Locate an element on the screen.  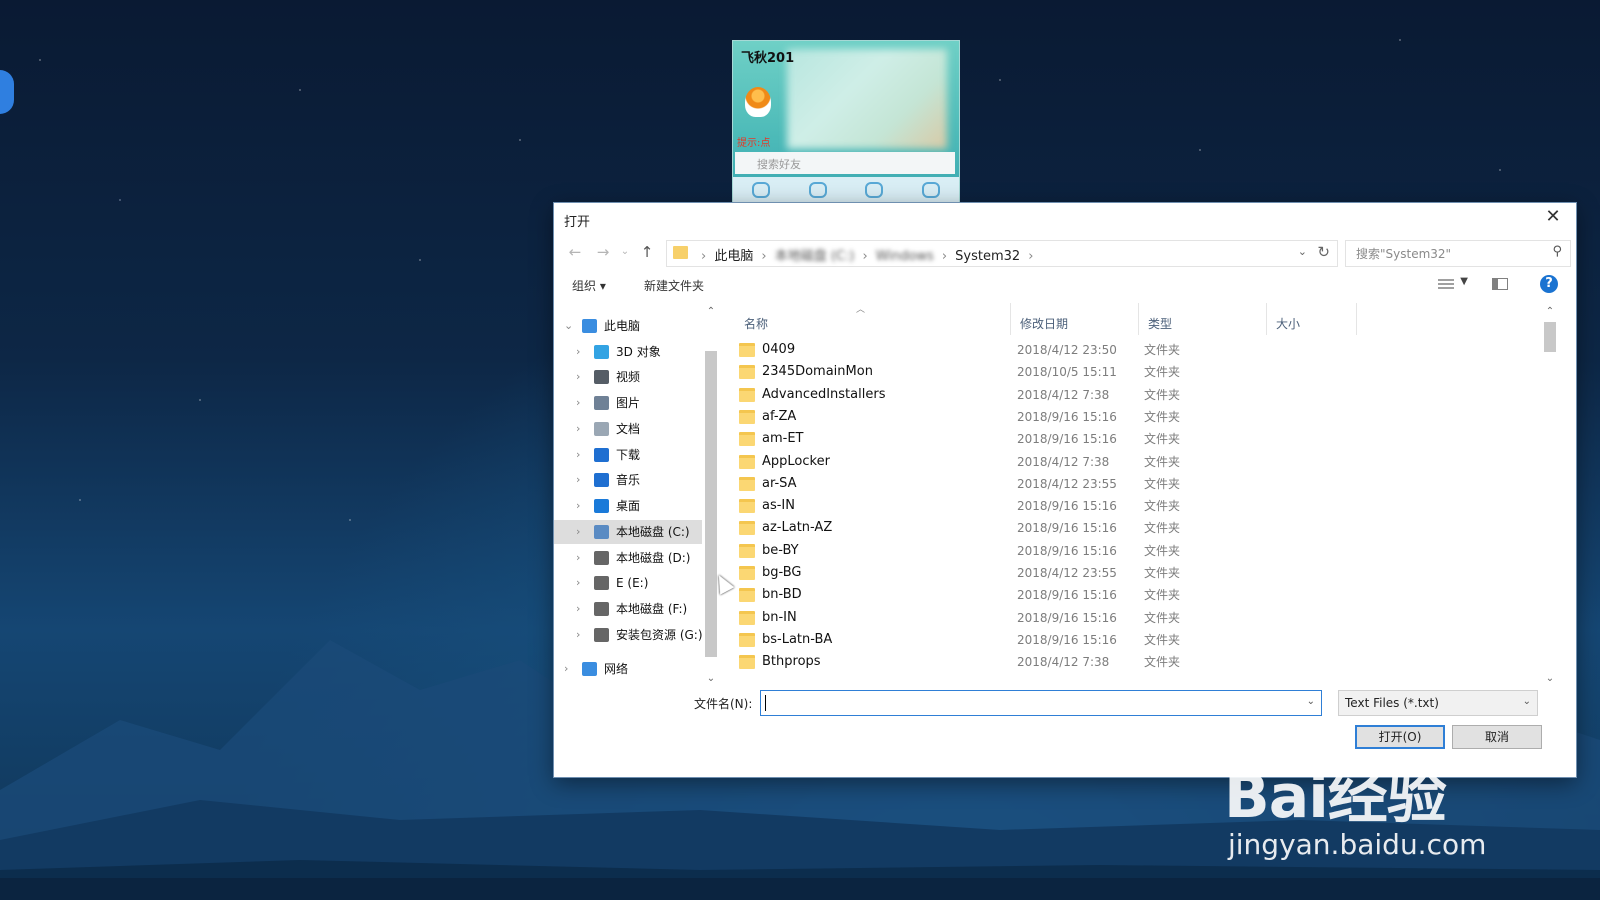
breadcrumb-drive-c: 本地磁盘 (C:) is located at coordinates (815, 256).